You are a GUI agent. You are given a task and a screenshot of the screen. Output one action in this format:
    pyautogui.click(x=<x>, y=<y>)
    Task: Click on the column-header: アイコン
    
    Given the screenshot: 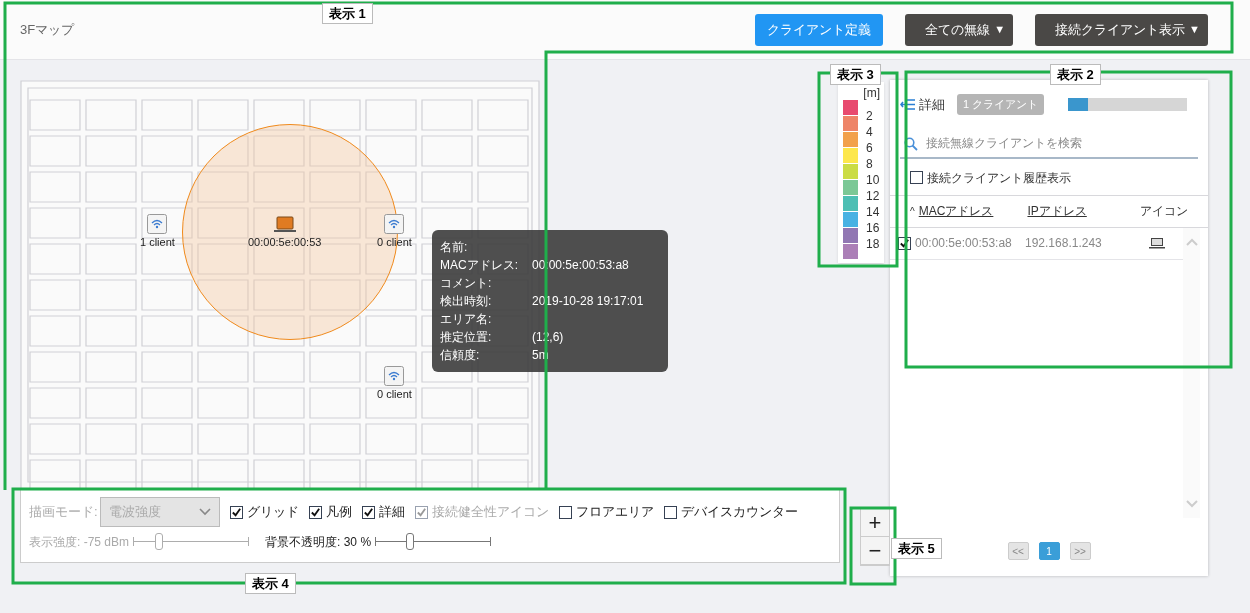 What is the action you would take?
    pyautogui.click(x=1164, y=211)
    